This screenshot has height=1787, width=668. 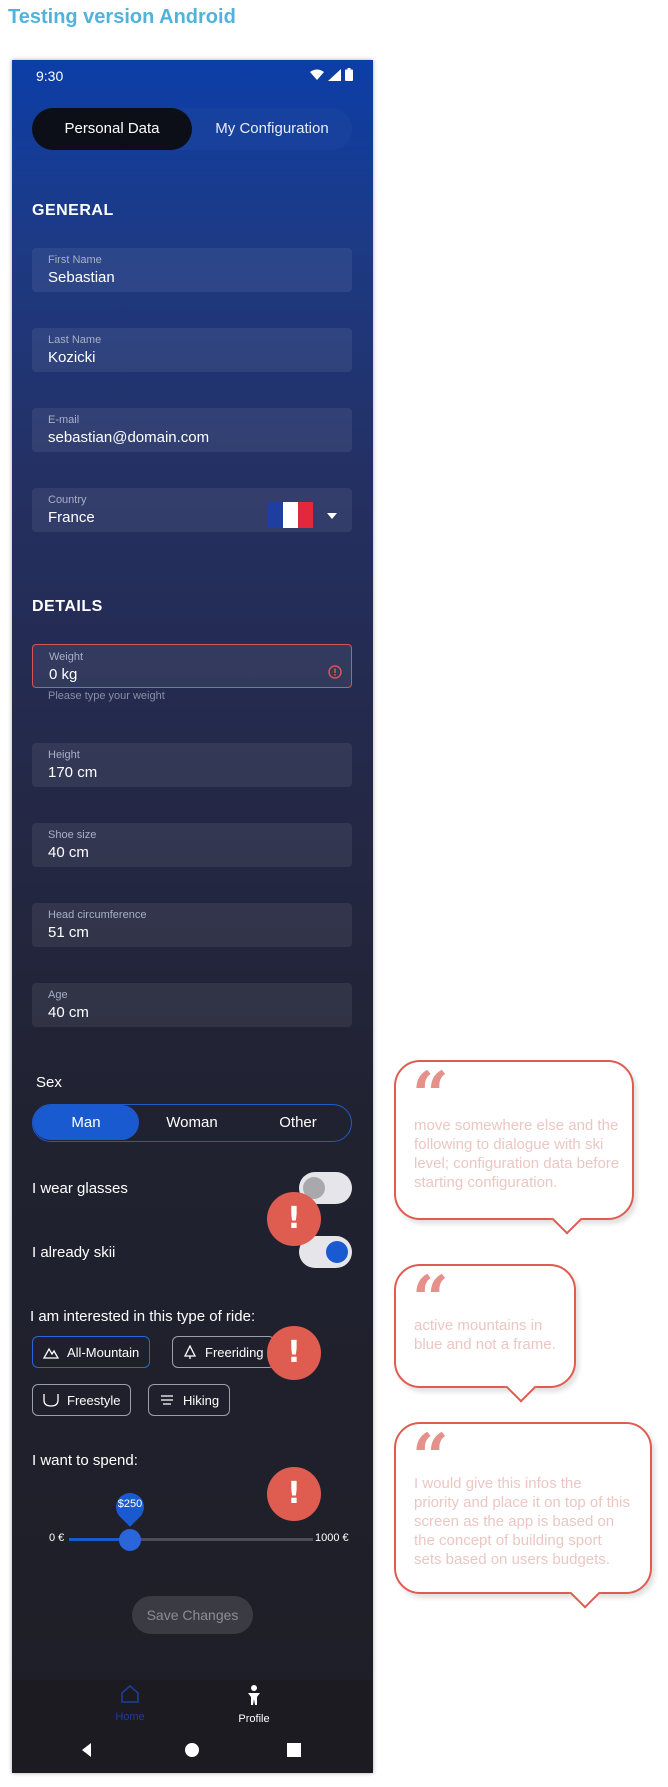 What do you see at coordinates (290, 515) in the screenshot?
I see `france-flag-icon` at bounding box center [290, 515].